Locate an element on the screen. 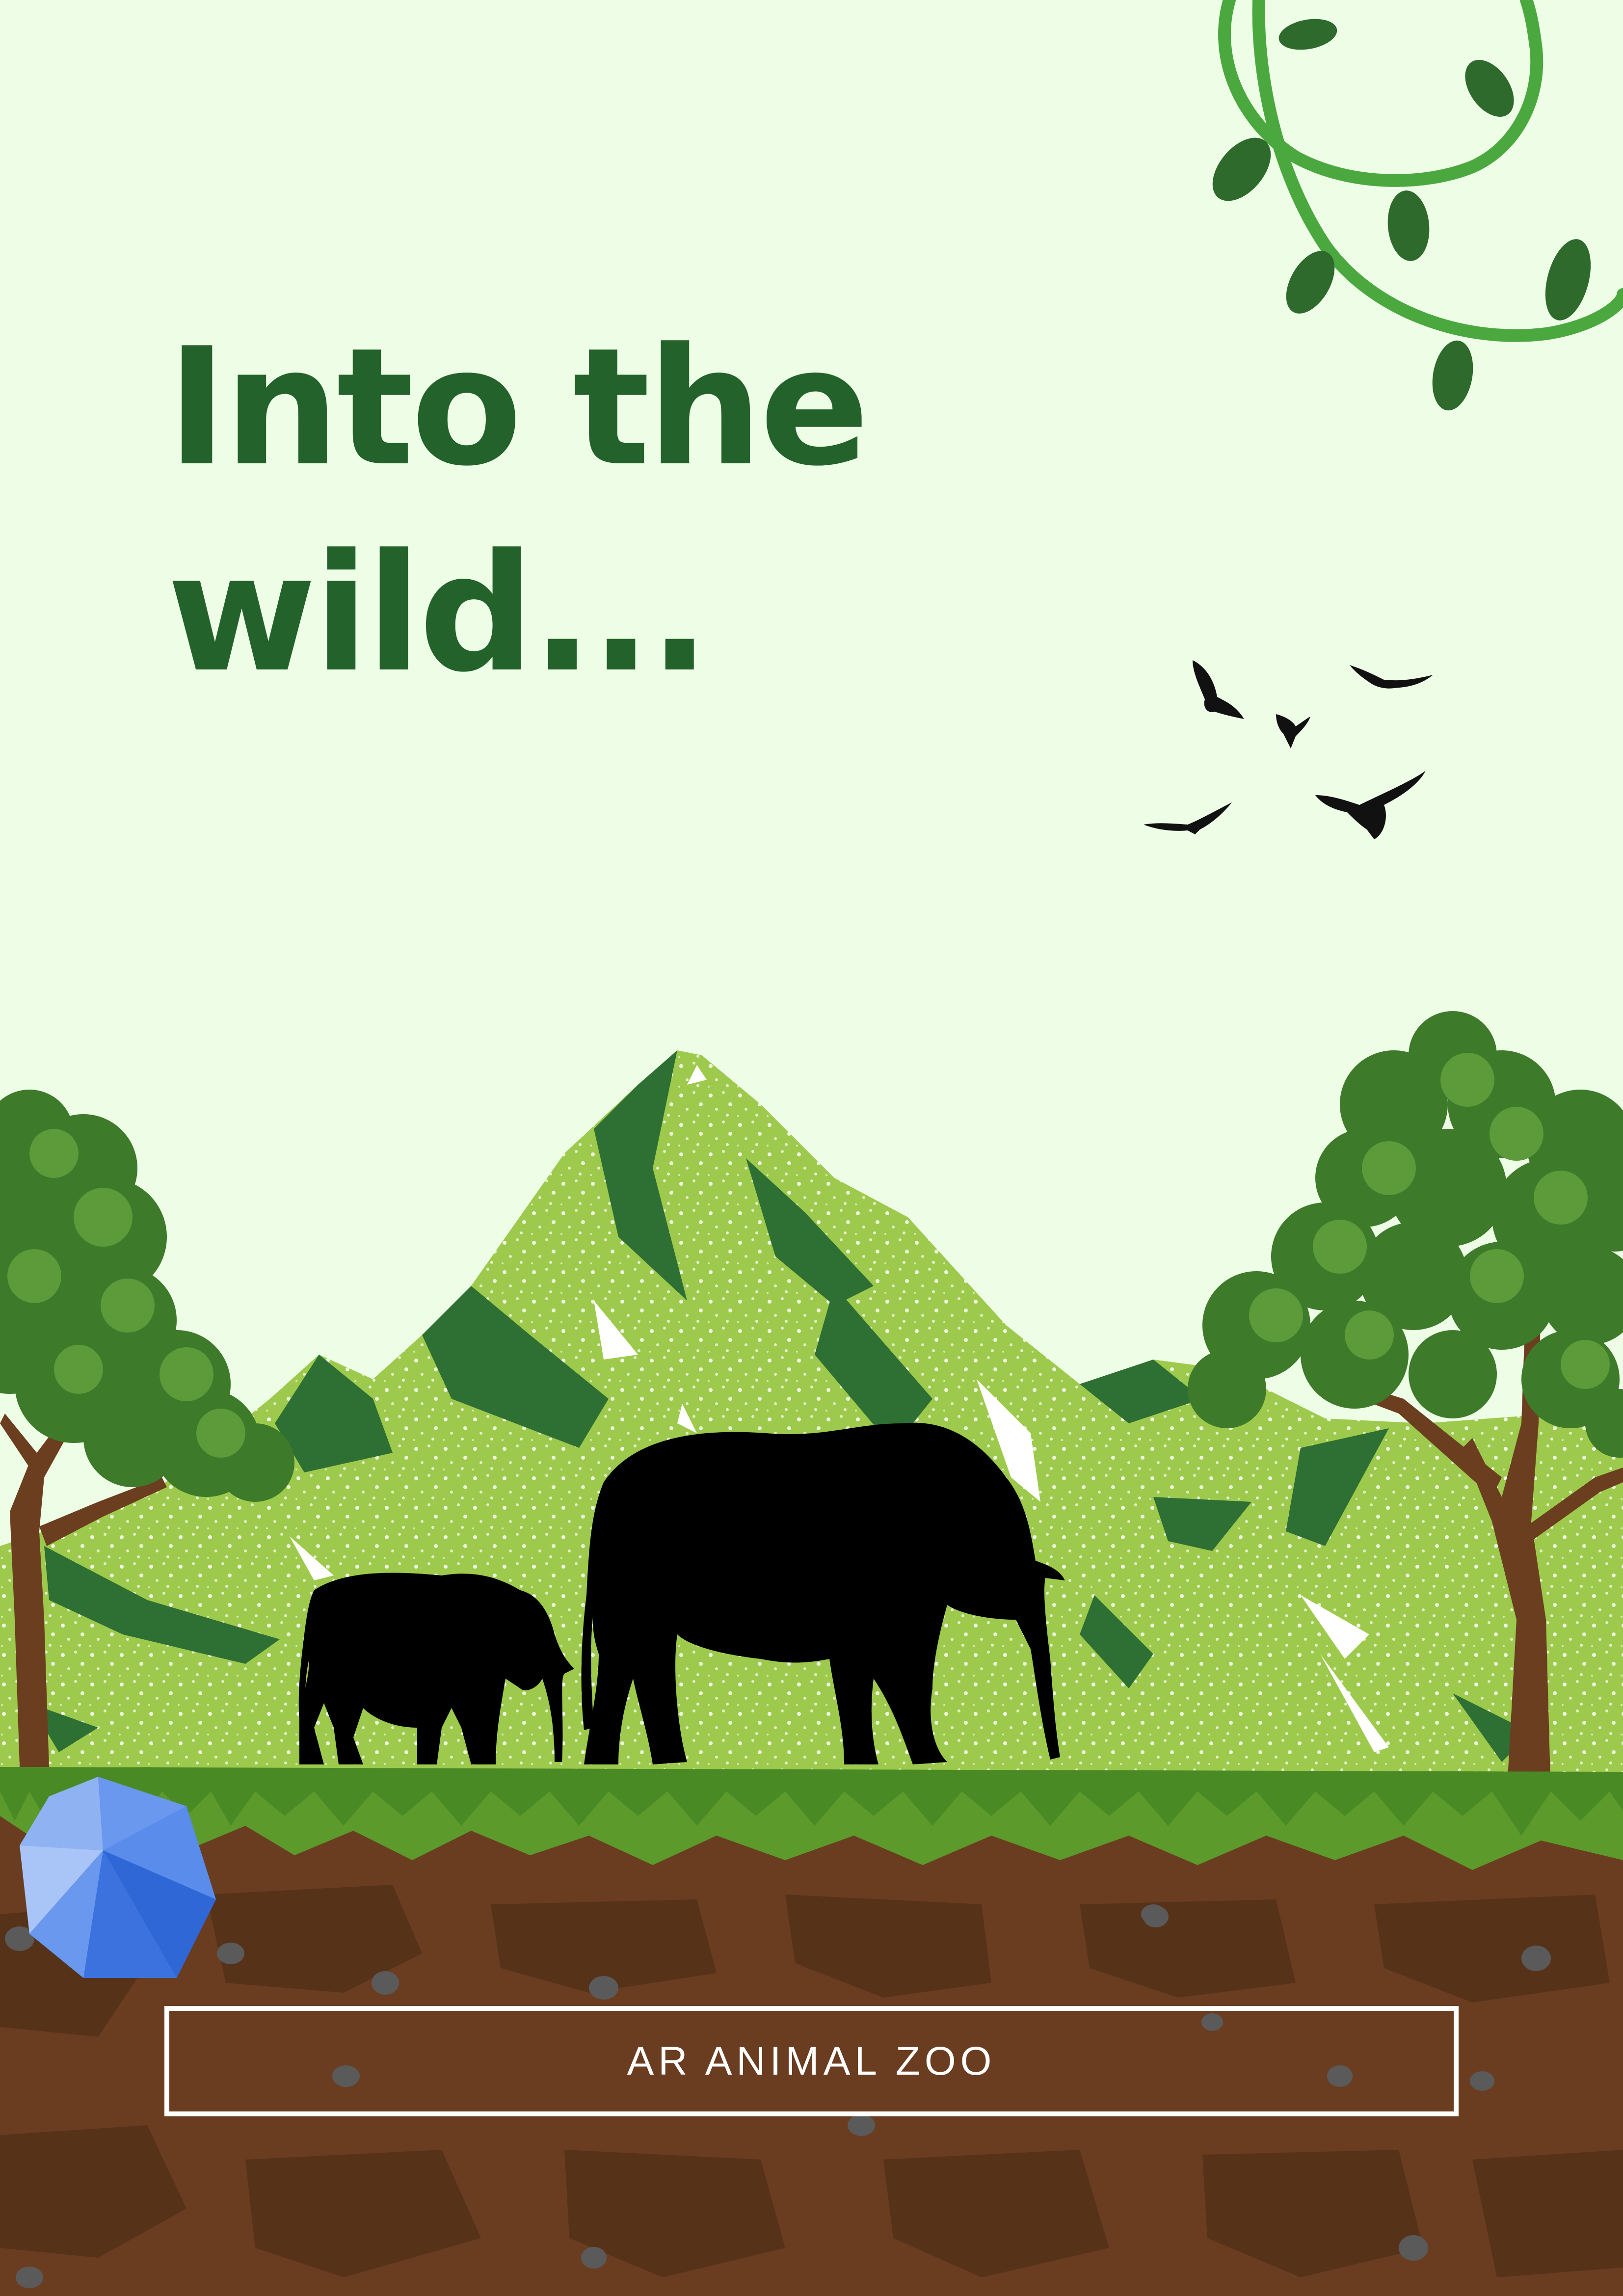  gem-icon is located at coordinates (118, 1877).